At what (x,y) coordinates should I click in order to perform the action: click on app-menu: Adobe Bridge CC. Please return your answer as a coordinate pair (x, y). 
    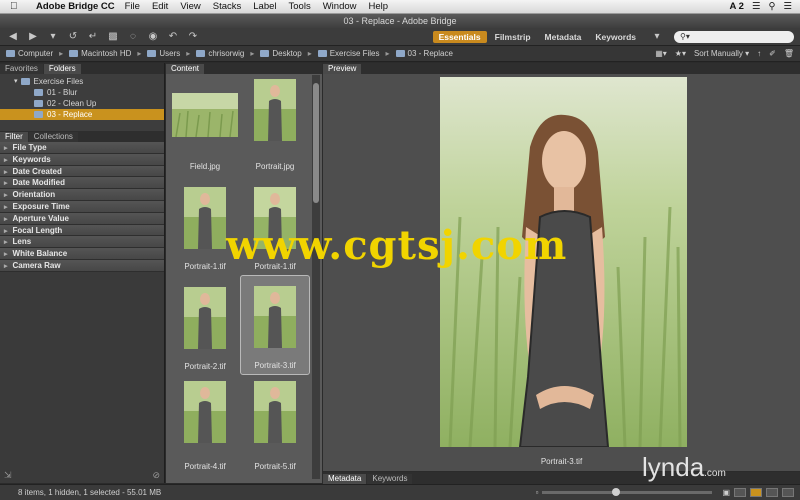
    Looking at the image, I should click on (75, 6).